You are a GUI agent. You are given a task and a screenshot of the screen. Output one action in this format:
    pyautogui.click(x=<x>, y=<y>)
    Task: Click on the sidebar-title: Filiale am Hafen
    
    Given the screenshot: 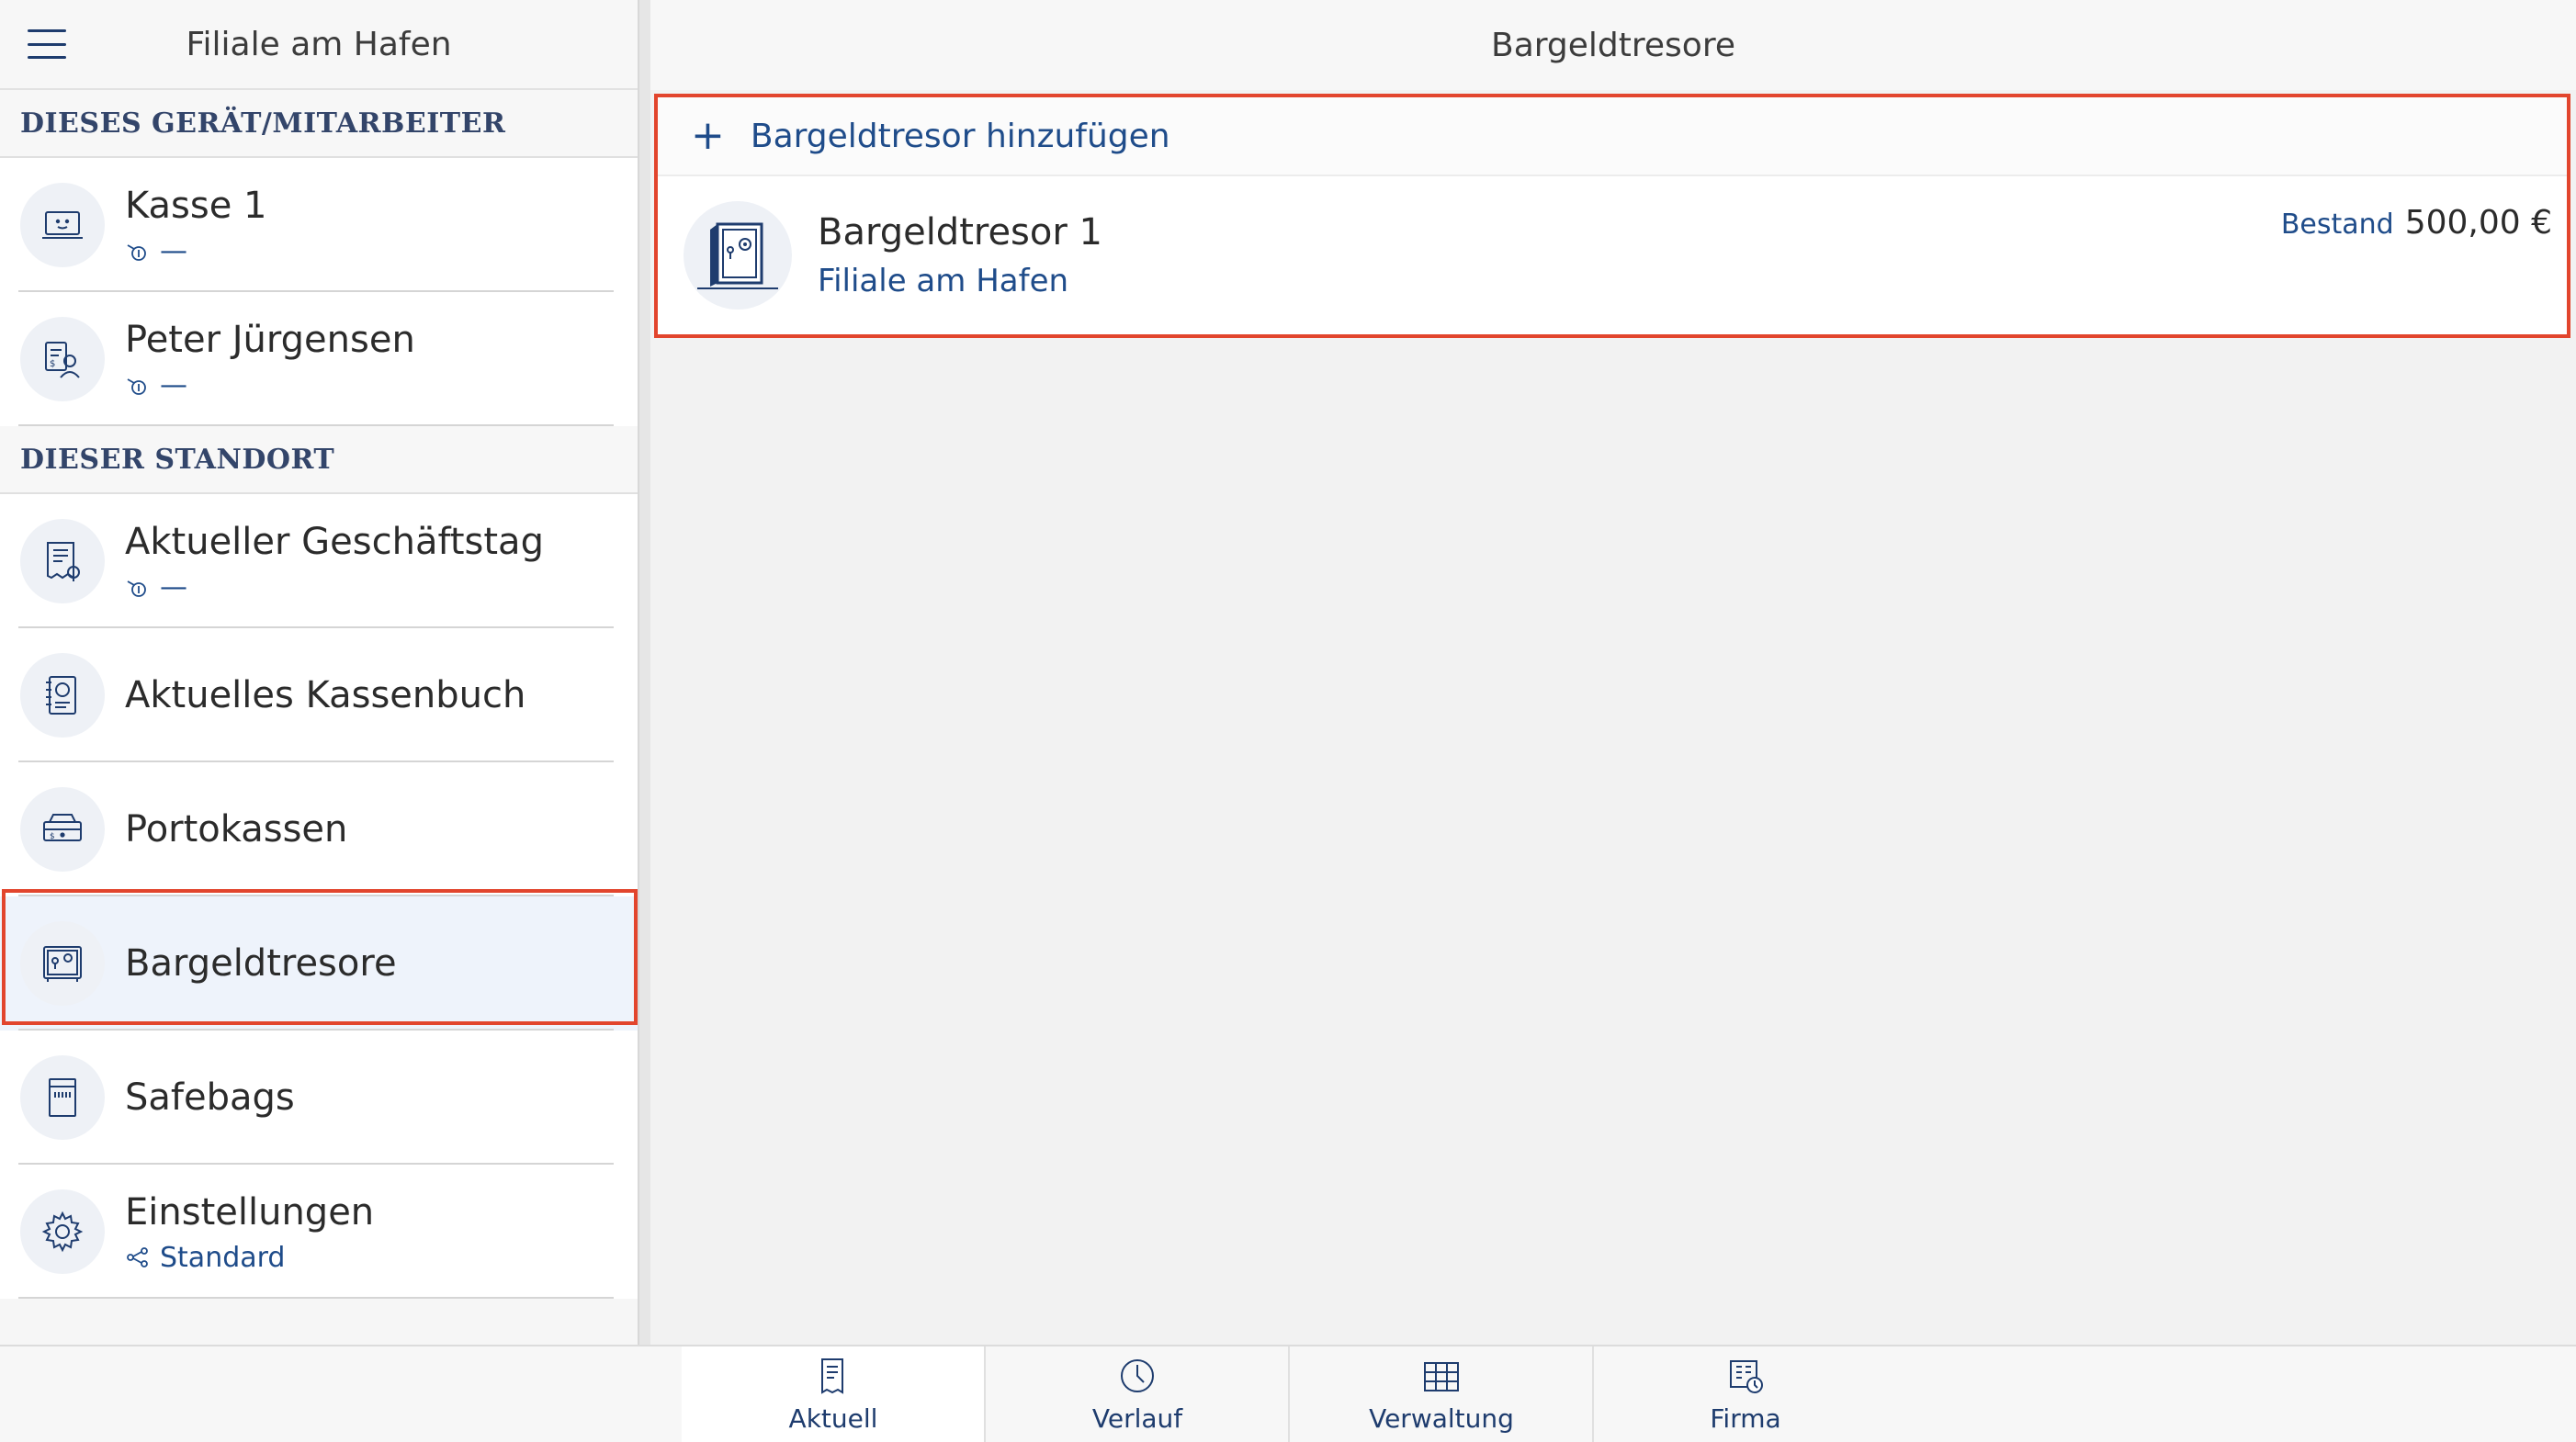 What is the action you would take?
    pyautogui.click(x=319, y=44)
    